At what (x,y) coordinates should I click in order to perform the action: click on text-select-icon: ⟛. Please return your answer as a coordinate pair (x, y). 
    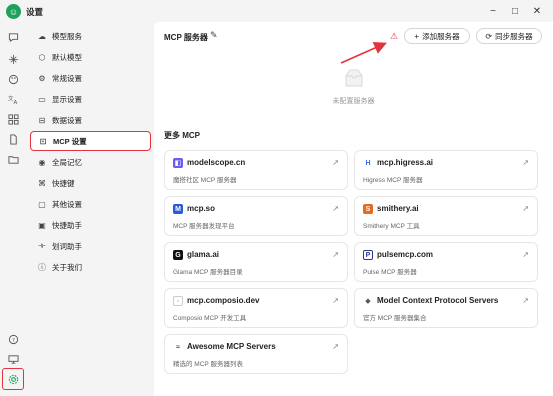
    Looking at the image, I should click on (42, 245).